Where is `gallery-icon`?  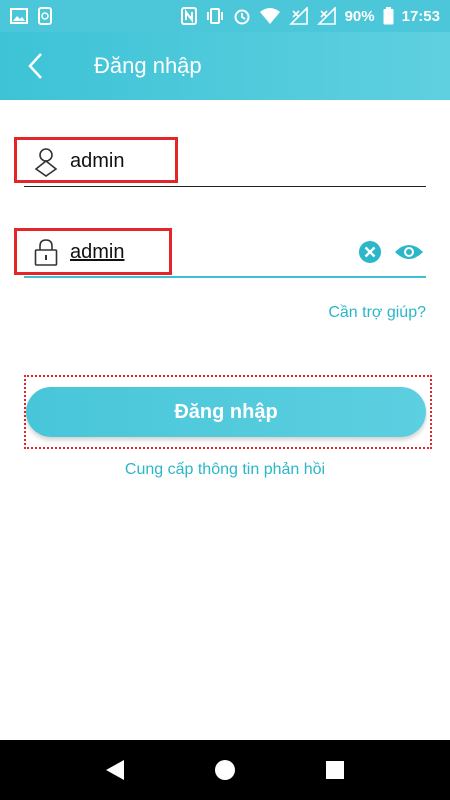
gallery-icon is located at coordinates (19, 16).